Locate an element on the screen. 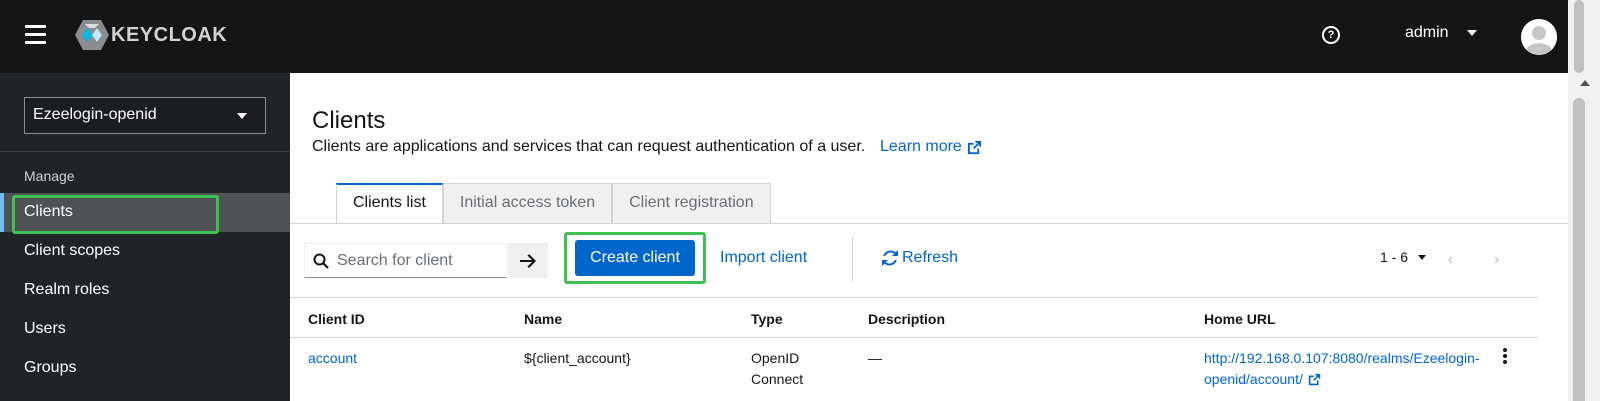 The image size is (1600, 401). tab-initial-access-token: Initial access token is located at coordinates (527, 203).